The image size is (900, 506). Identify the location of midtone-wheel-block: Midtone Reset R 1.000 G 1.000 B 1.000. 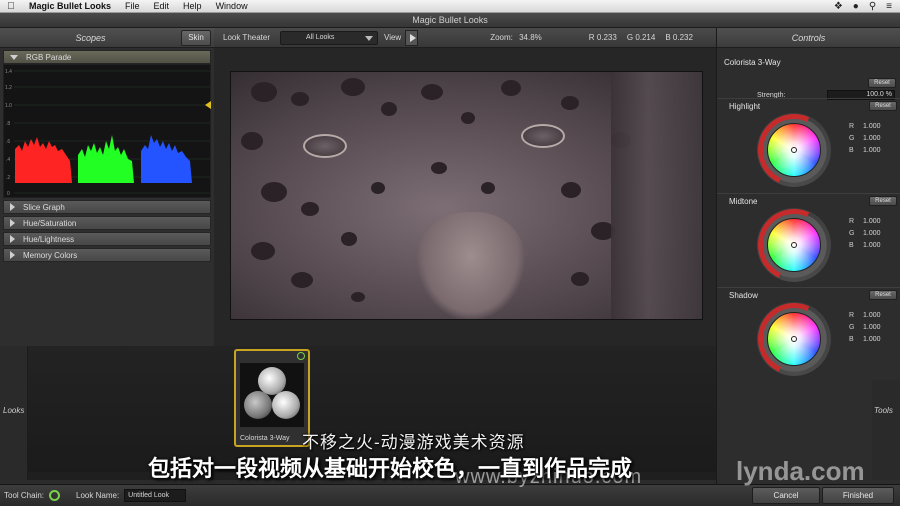
(808, 242).